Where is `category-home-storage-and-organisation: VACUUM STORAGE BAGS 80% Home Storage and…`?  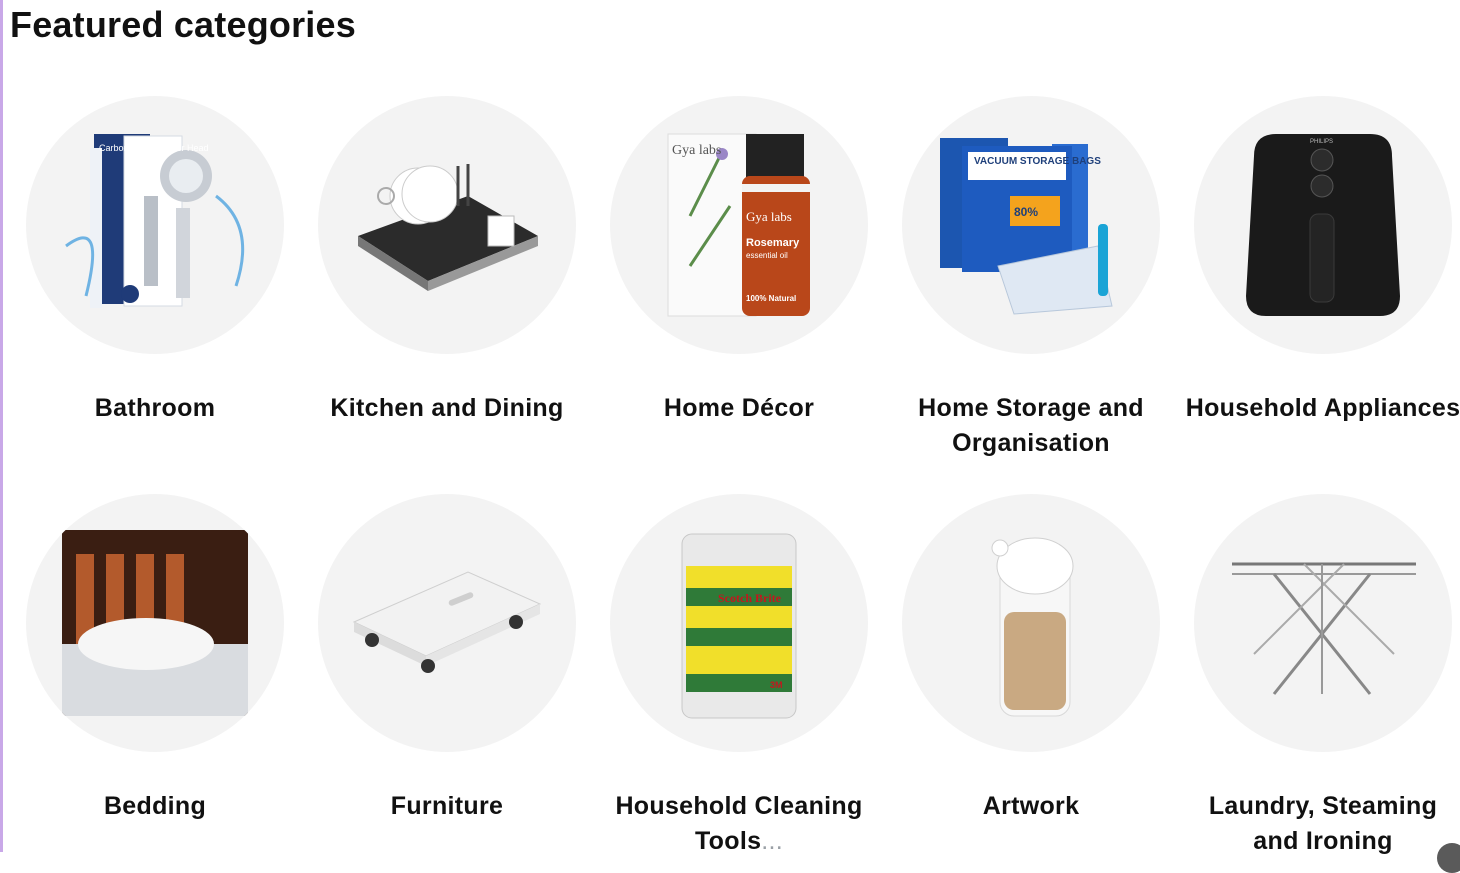
category-home-storage-and-organisation: VACUUM STORAGE BAGS 80% Home Storage and… is located at coordinates (1031, 278).